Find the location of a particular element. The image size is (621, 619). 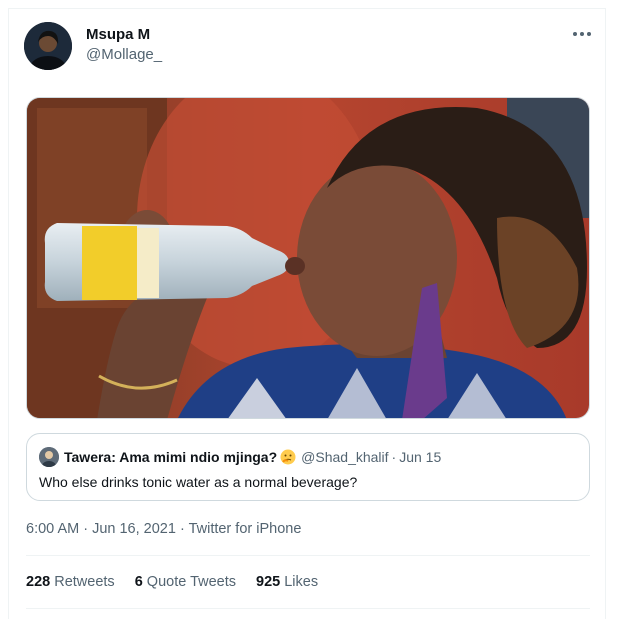

author-handle: @Mollage_ is located at coordinates (124, 54).